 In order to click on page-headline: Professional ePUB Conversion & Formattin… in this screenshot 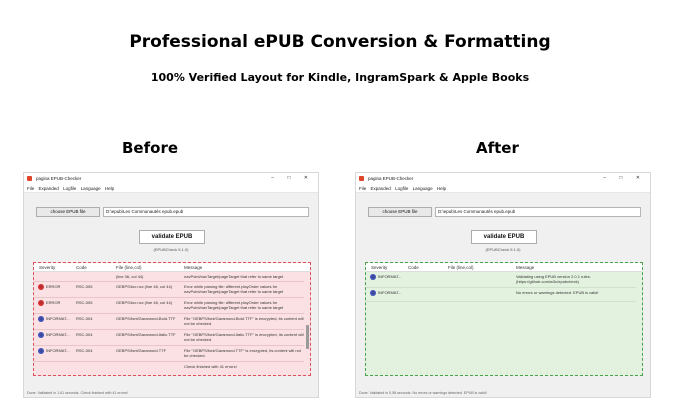, I will do `click(340, 42)`.